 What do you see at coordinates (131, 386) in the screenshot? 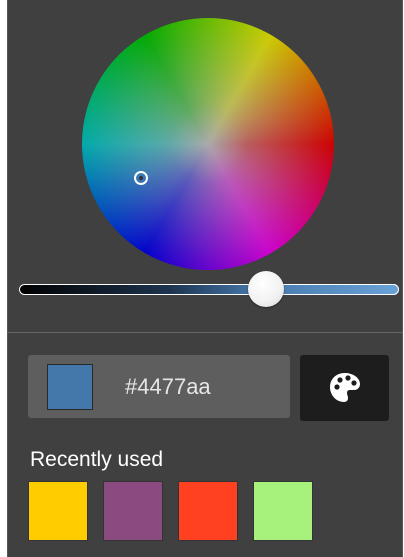
I see `hex-prefix: #` at bounding box center [131, 386].